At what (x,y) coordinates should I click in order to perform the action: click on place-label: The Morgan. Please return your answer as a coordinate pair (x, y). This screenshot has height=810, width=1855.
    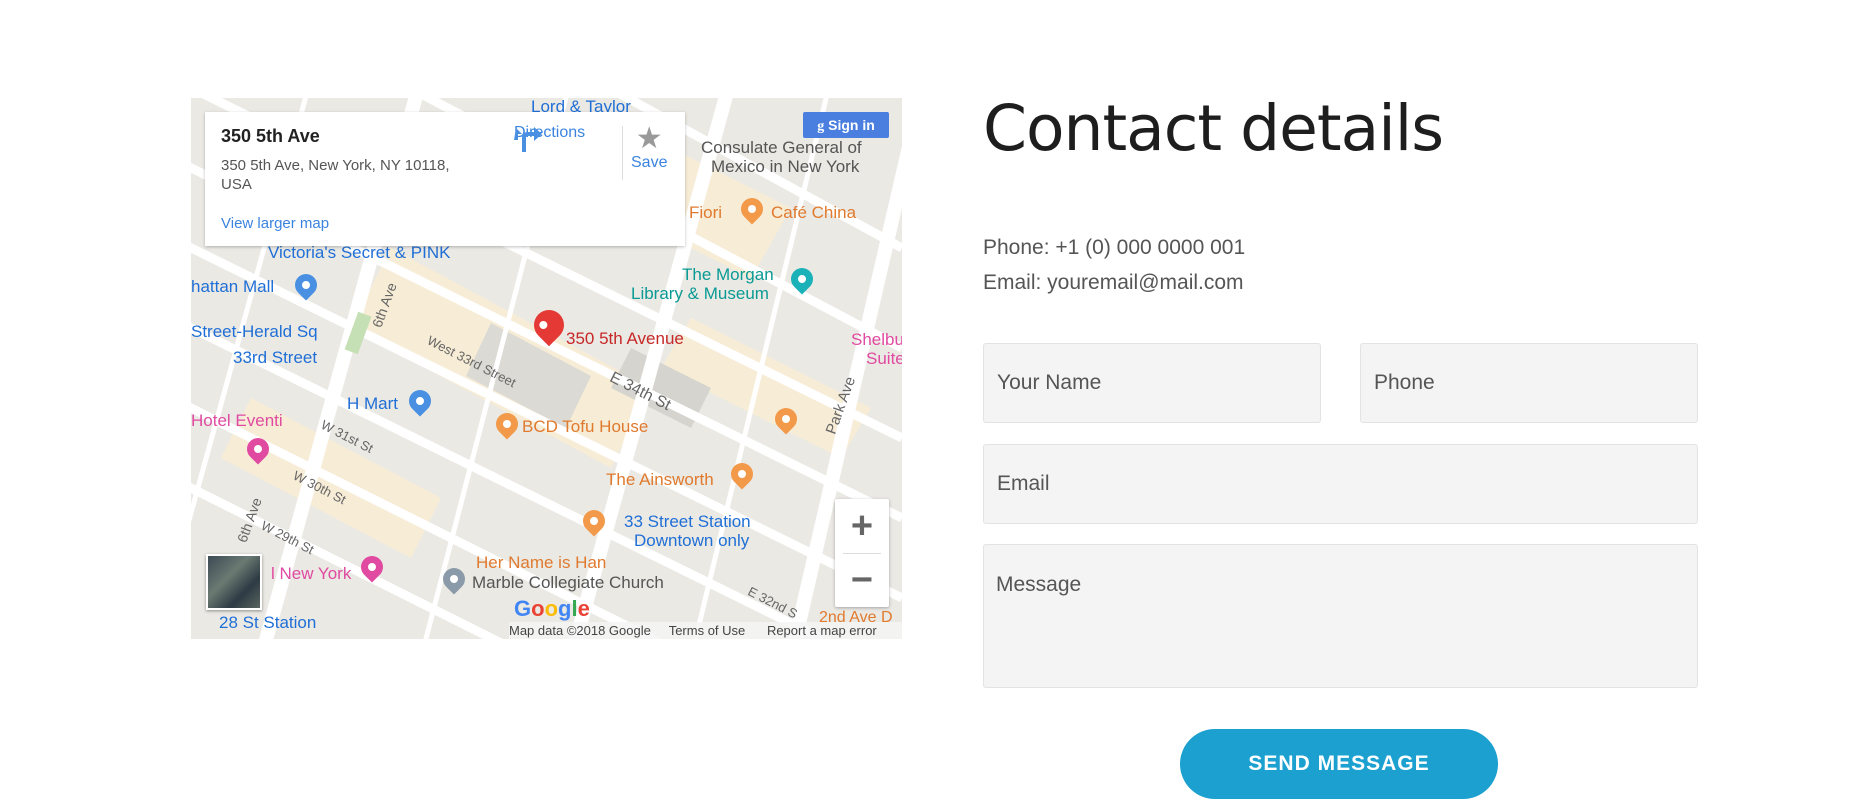
    Looking at the image, I should click on (728, 274).